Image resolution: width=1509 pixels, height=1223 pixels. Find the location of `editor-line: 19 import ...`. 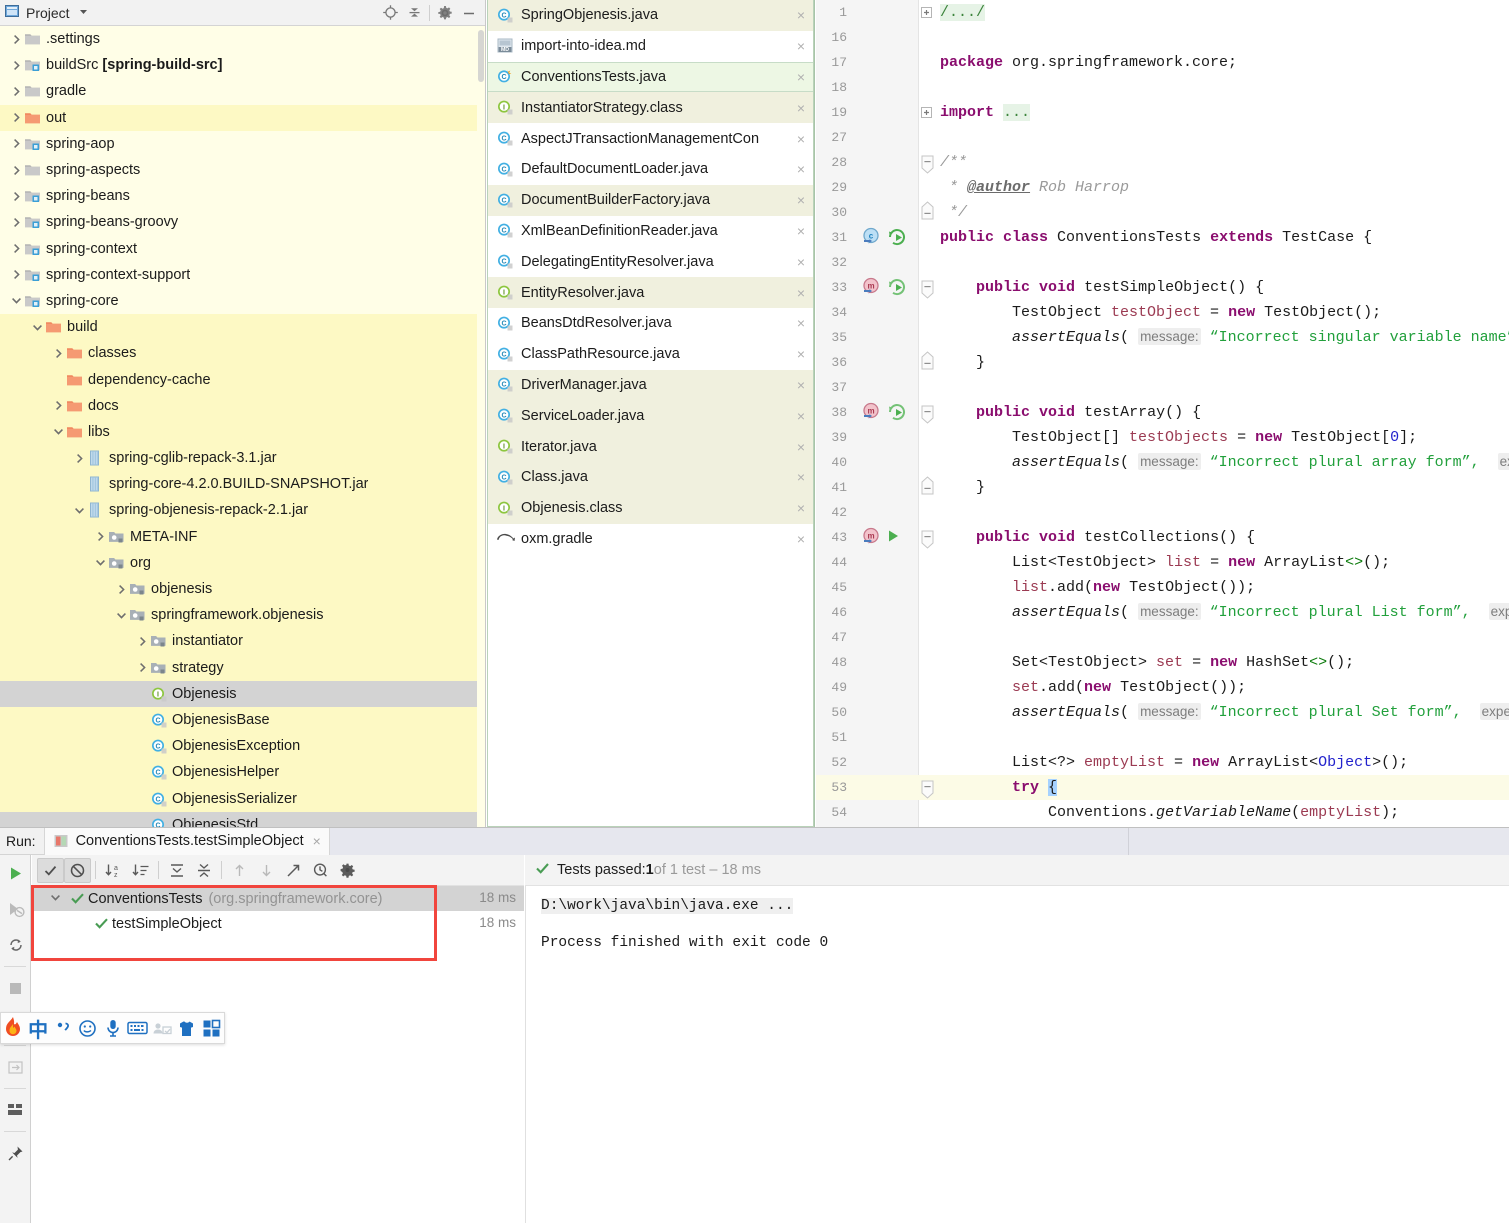

editor-line: 19 import ... is located at coordinates (1162, 112).